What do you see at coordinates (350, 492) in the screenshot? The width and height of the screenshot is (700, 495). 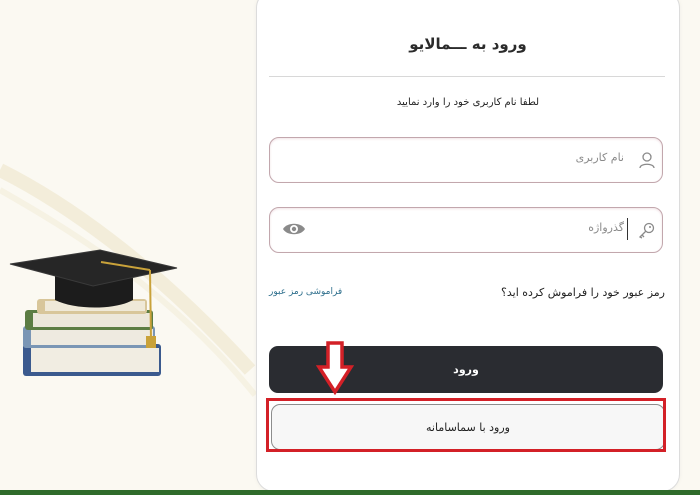 I see `bottom-bar` at bounding box center [350, 492].